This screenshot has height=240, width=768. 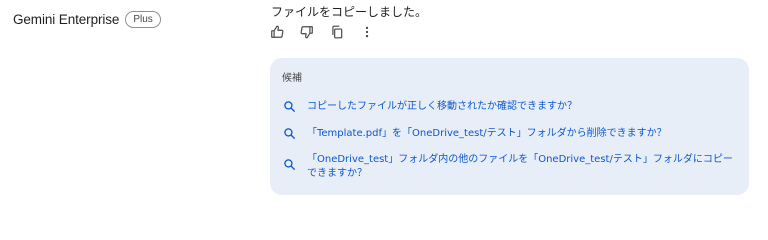 What do you see at coordinates (292, 78) in the screenshot?
I see `suggestions-title: 候補` at bounding box center [292, 78].